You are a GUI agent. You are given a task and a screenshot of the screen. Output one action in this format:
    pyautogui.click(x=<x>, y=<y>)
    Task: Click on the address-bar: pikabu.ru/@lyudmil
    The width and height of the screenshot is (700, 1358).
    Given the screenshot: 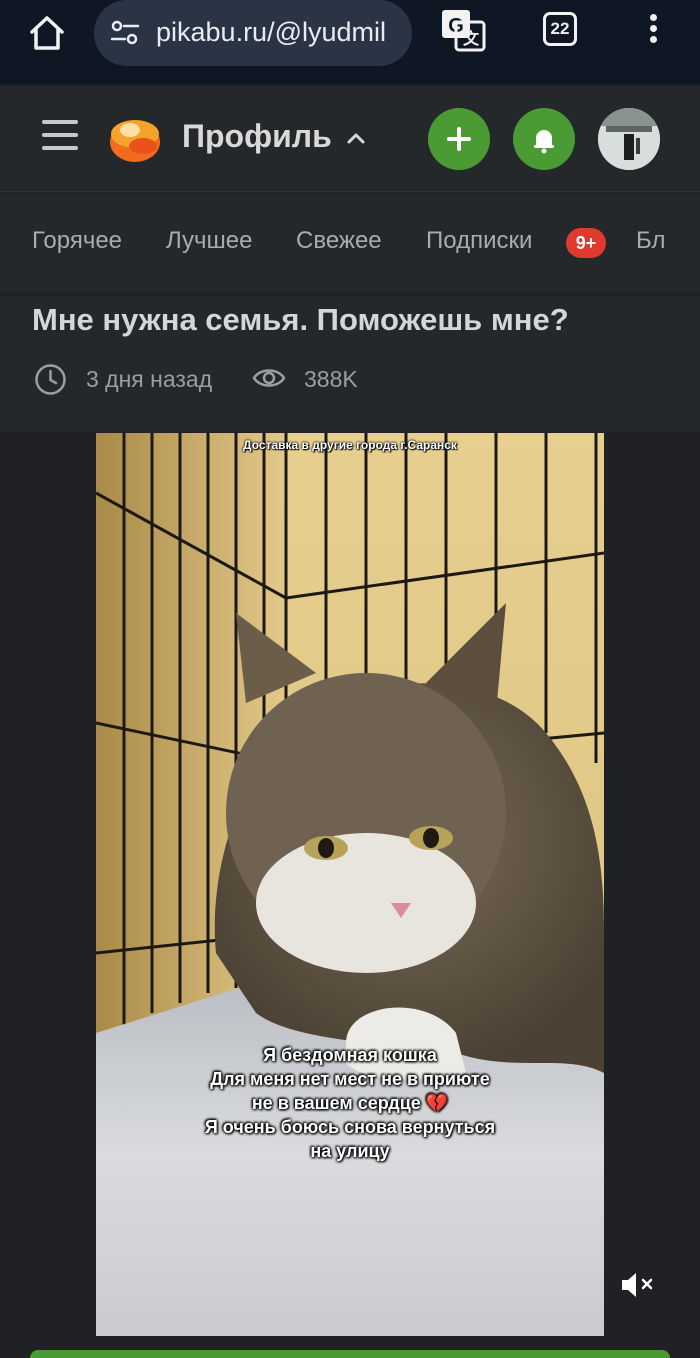 What is the action you would take?
    pyautogui.click(x=253, y=33)
    